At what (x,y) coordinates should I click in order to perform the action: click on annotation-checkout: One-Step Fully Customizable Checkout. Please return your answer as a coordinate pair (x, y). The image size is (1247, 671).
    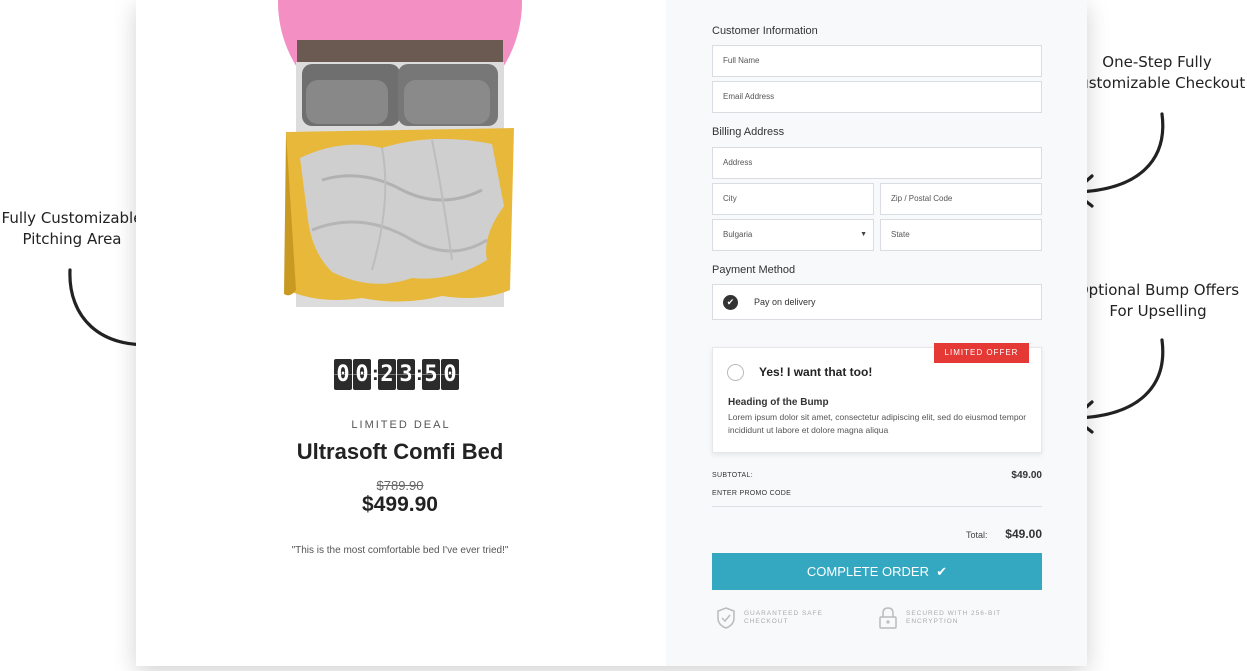
    Looking at the image, I should click on (1155, 73).